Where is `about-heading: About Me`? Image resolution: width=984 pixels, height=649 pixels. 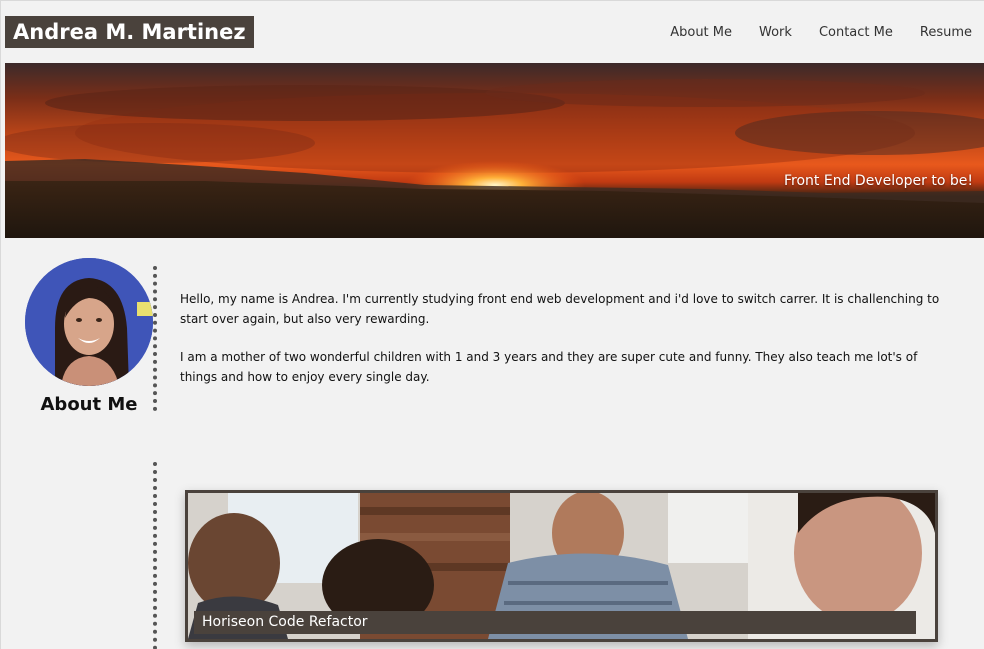 about-heading: About Me is located at coordinates (89, 404).